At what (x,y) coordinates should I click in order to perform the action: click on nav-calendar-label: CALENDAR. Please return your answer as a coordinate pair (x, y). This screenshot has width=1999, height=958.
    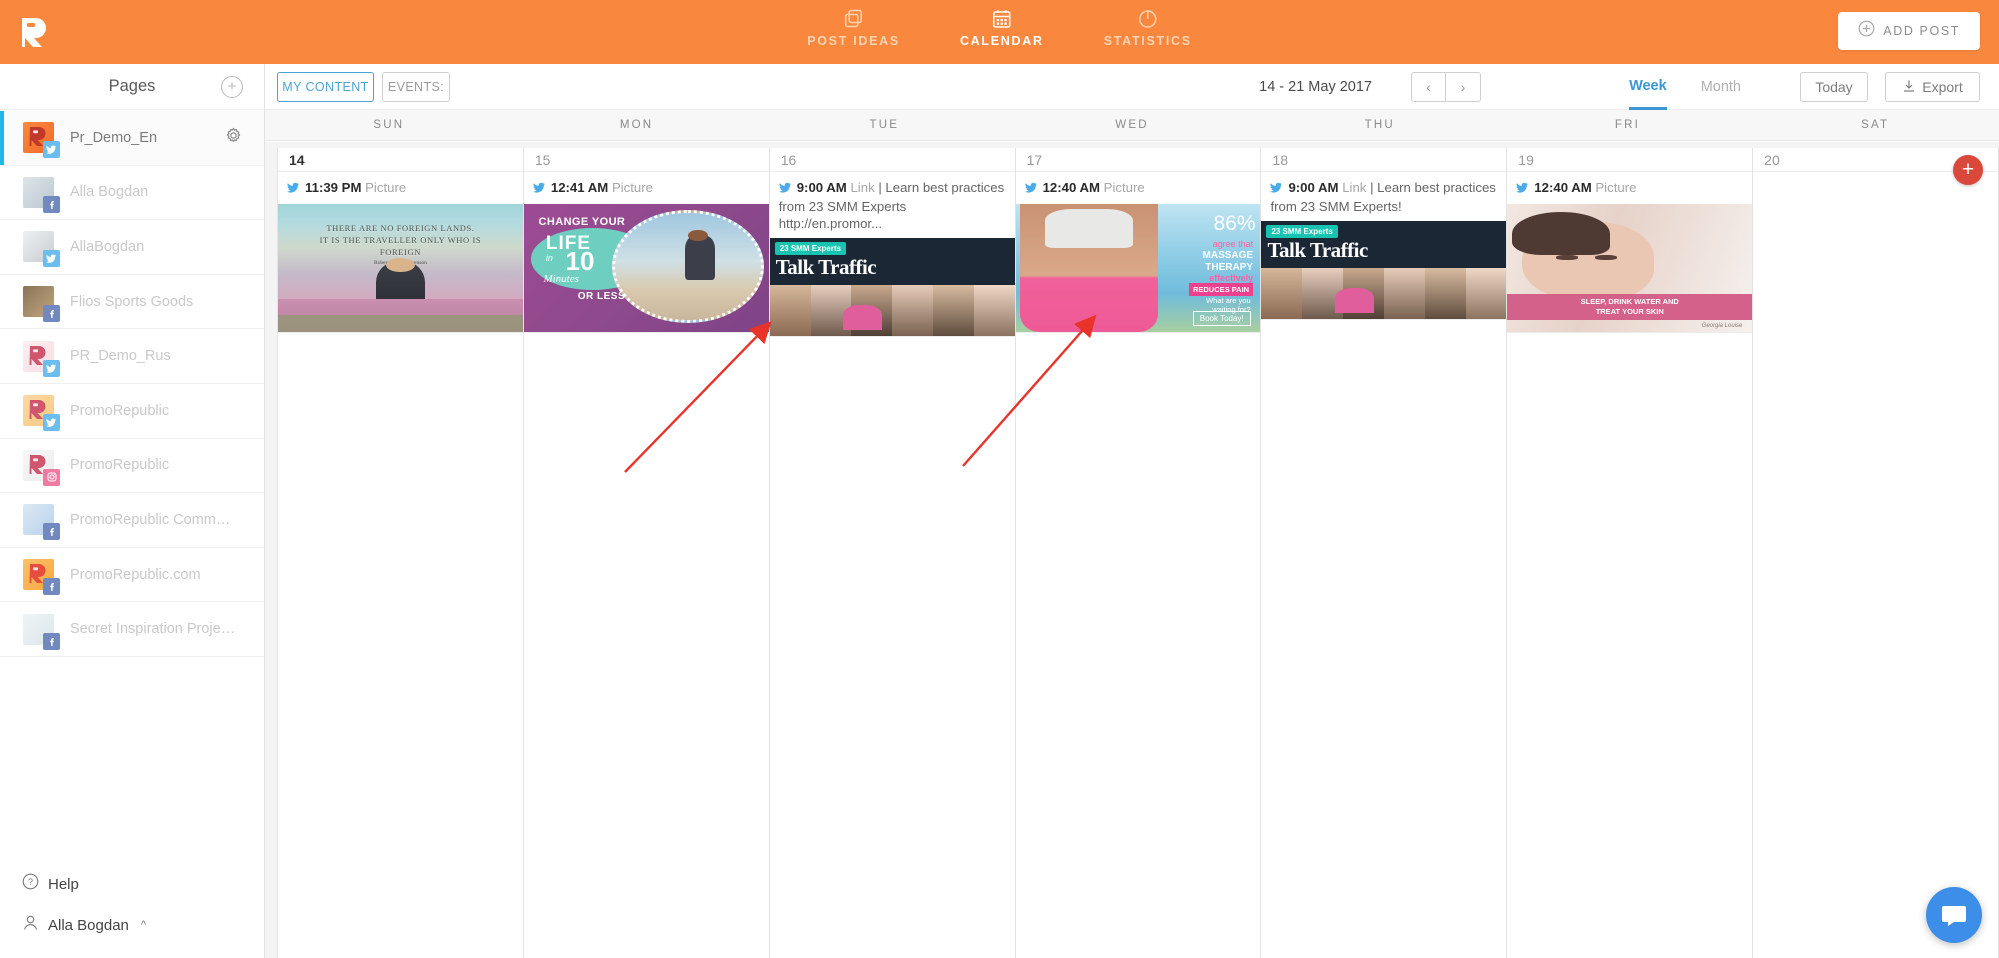
    Looking at the image, I should click on (1001, 41).